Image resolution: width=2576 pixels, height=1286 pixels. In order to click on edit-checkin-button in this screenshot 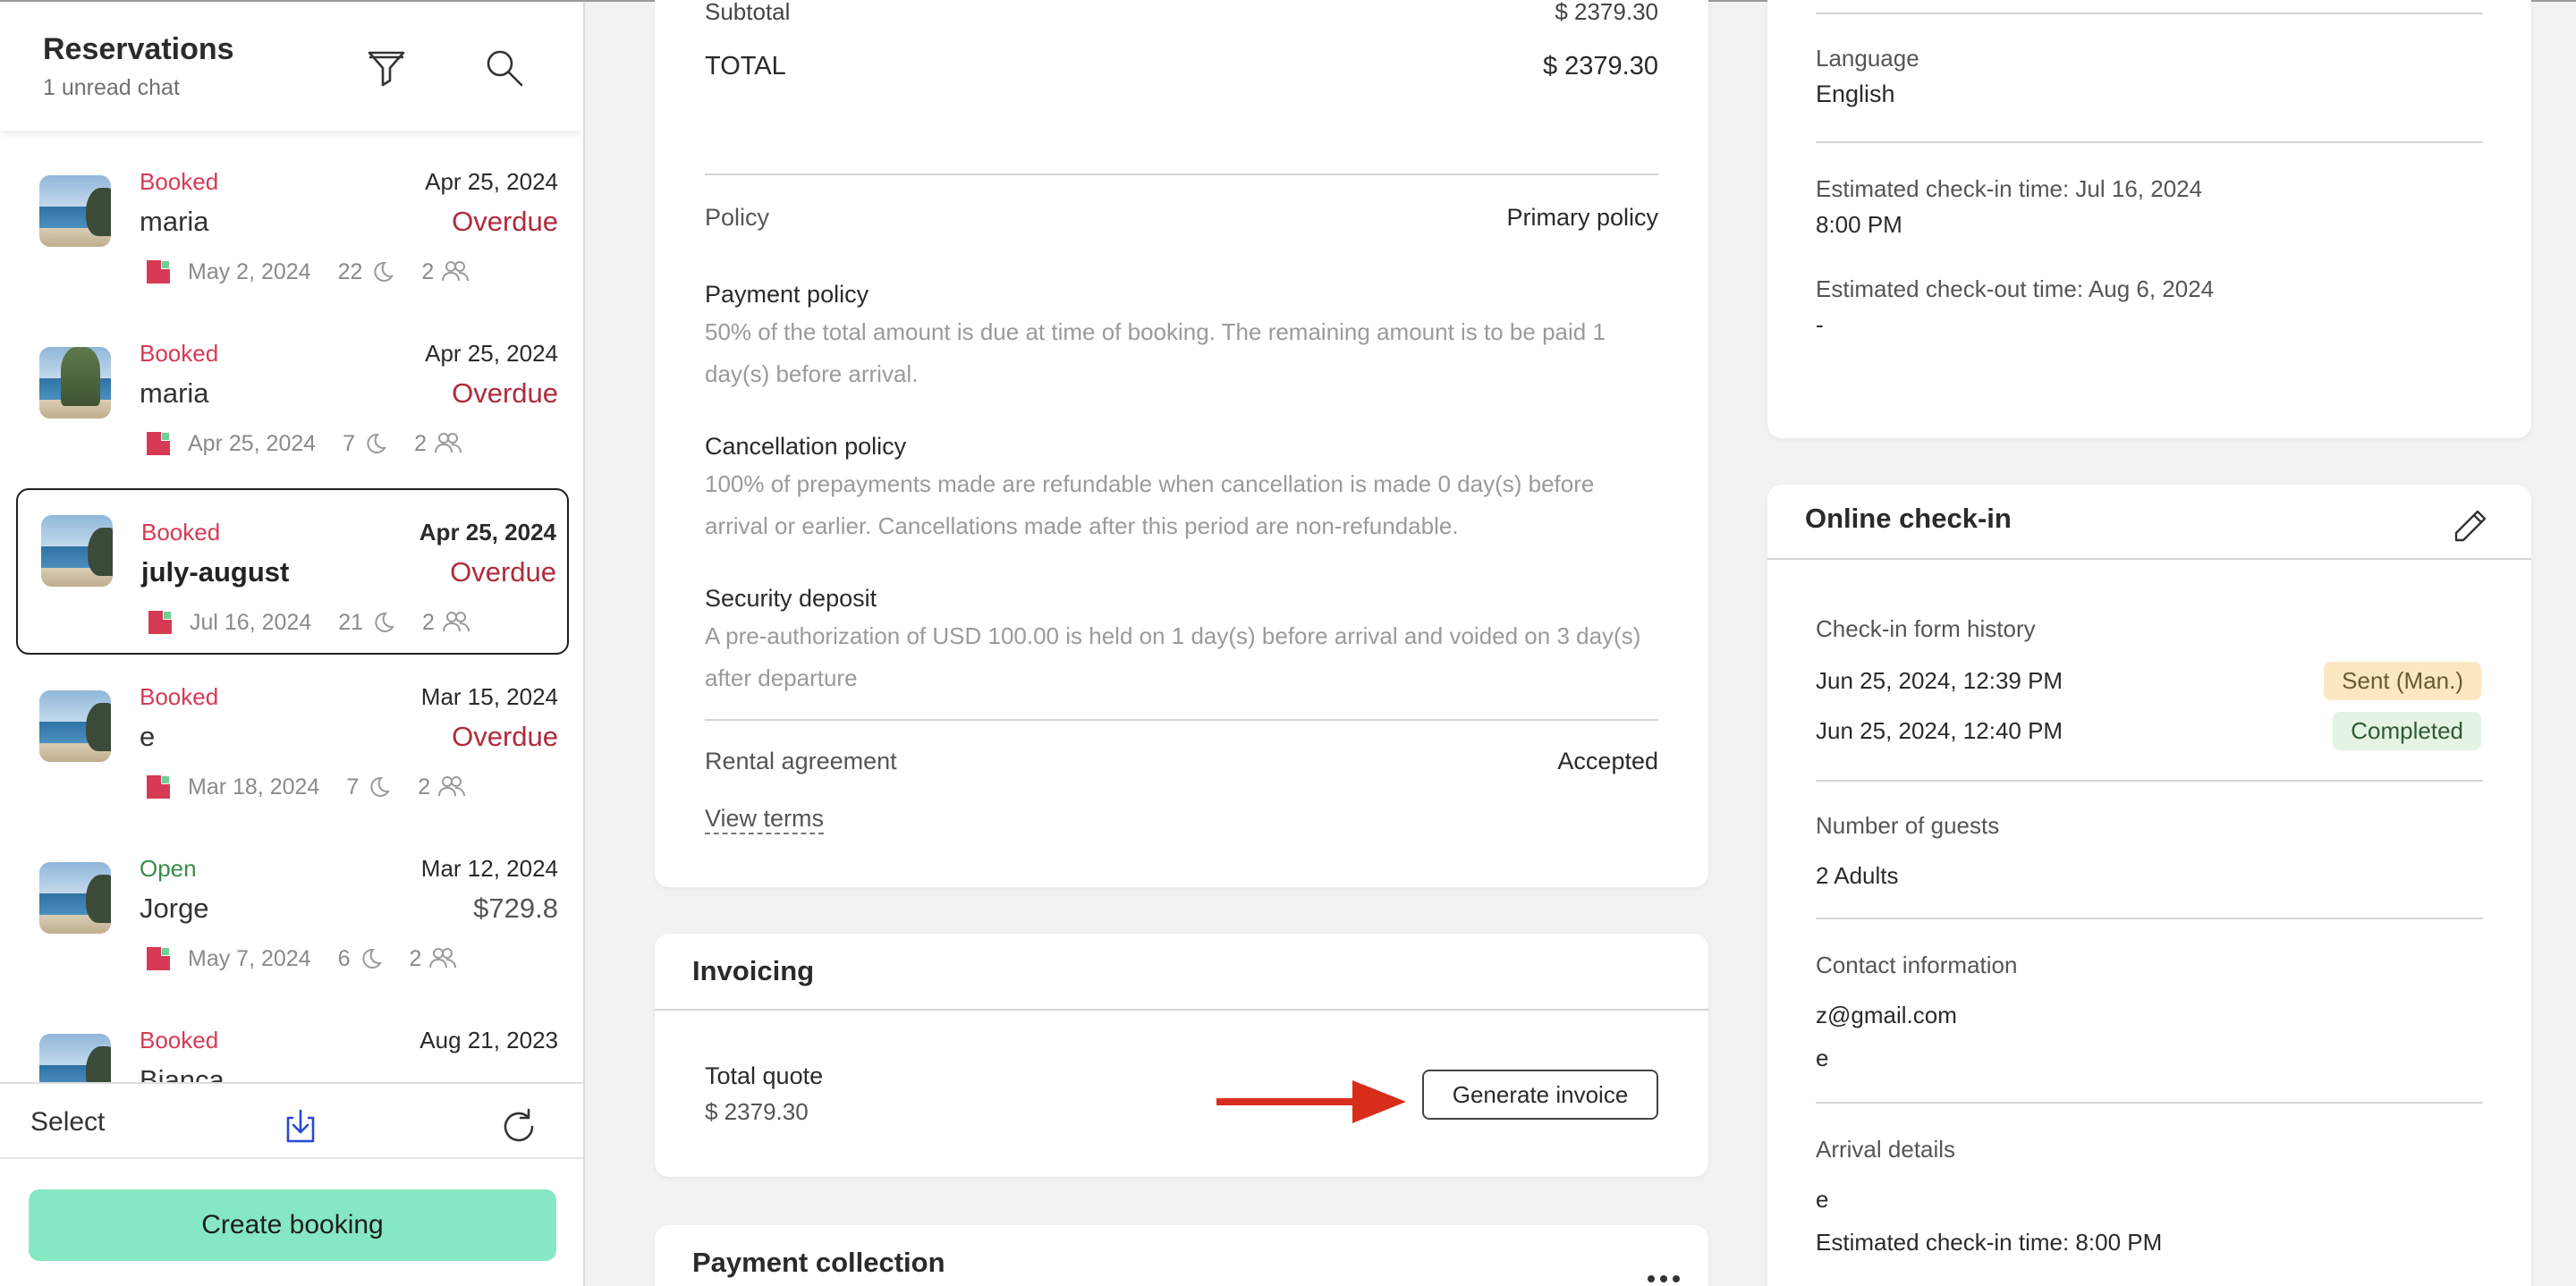, I will do `click(2470, 526)`.